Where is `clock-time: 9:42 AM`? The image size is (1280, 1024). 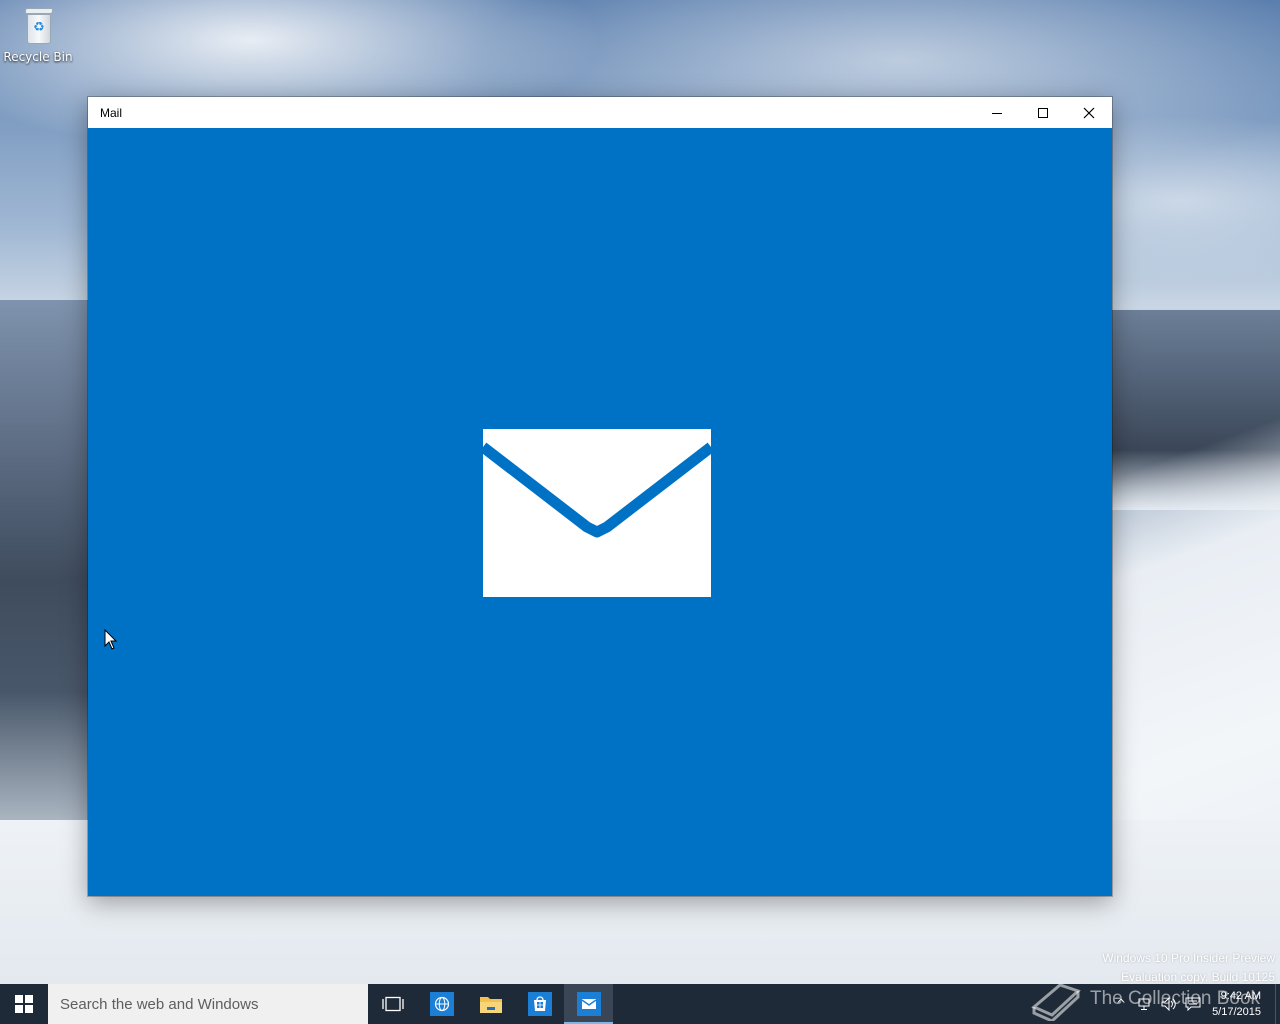 clock-time: 9:42 AM is located at coordinates (1240, 996).